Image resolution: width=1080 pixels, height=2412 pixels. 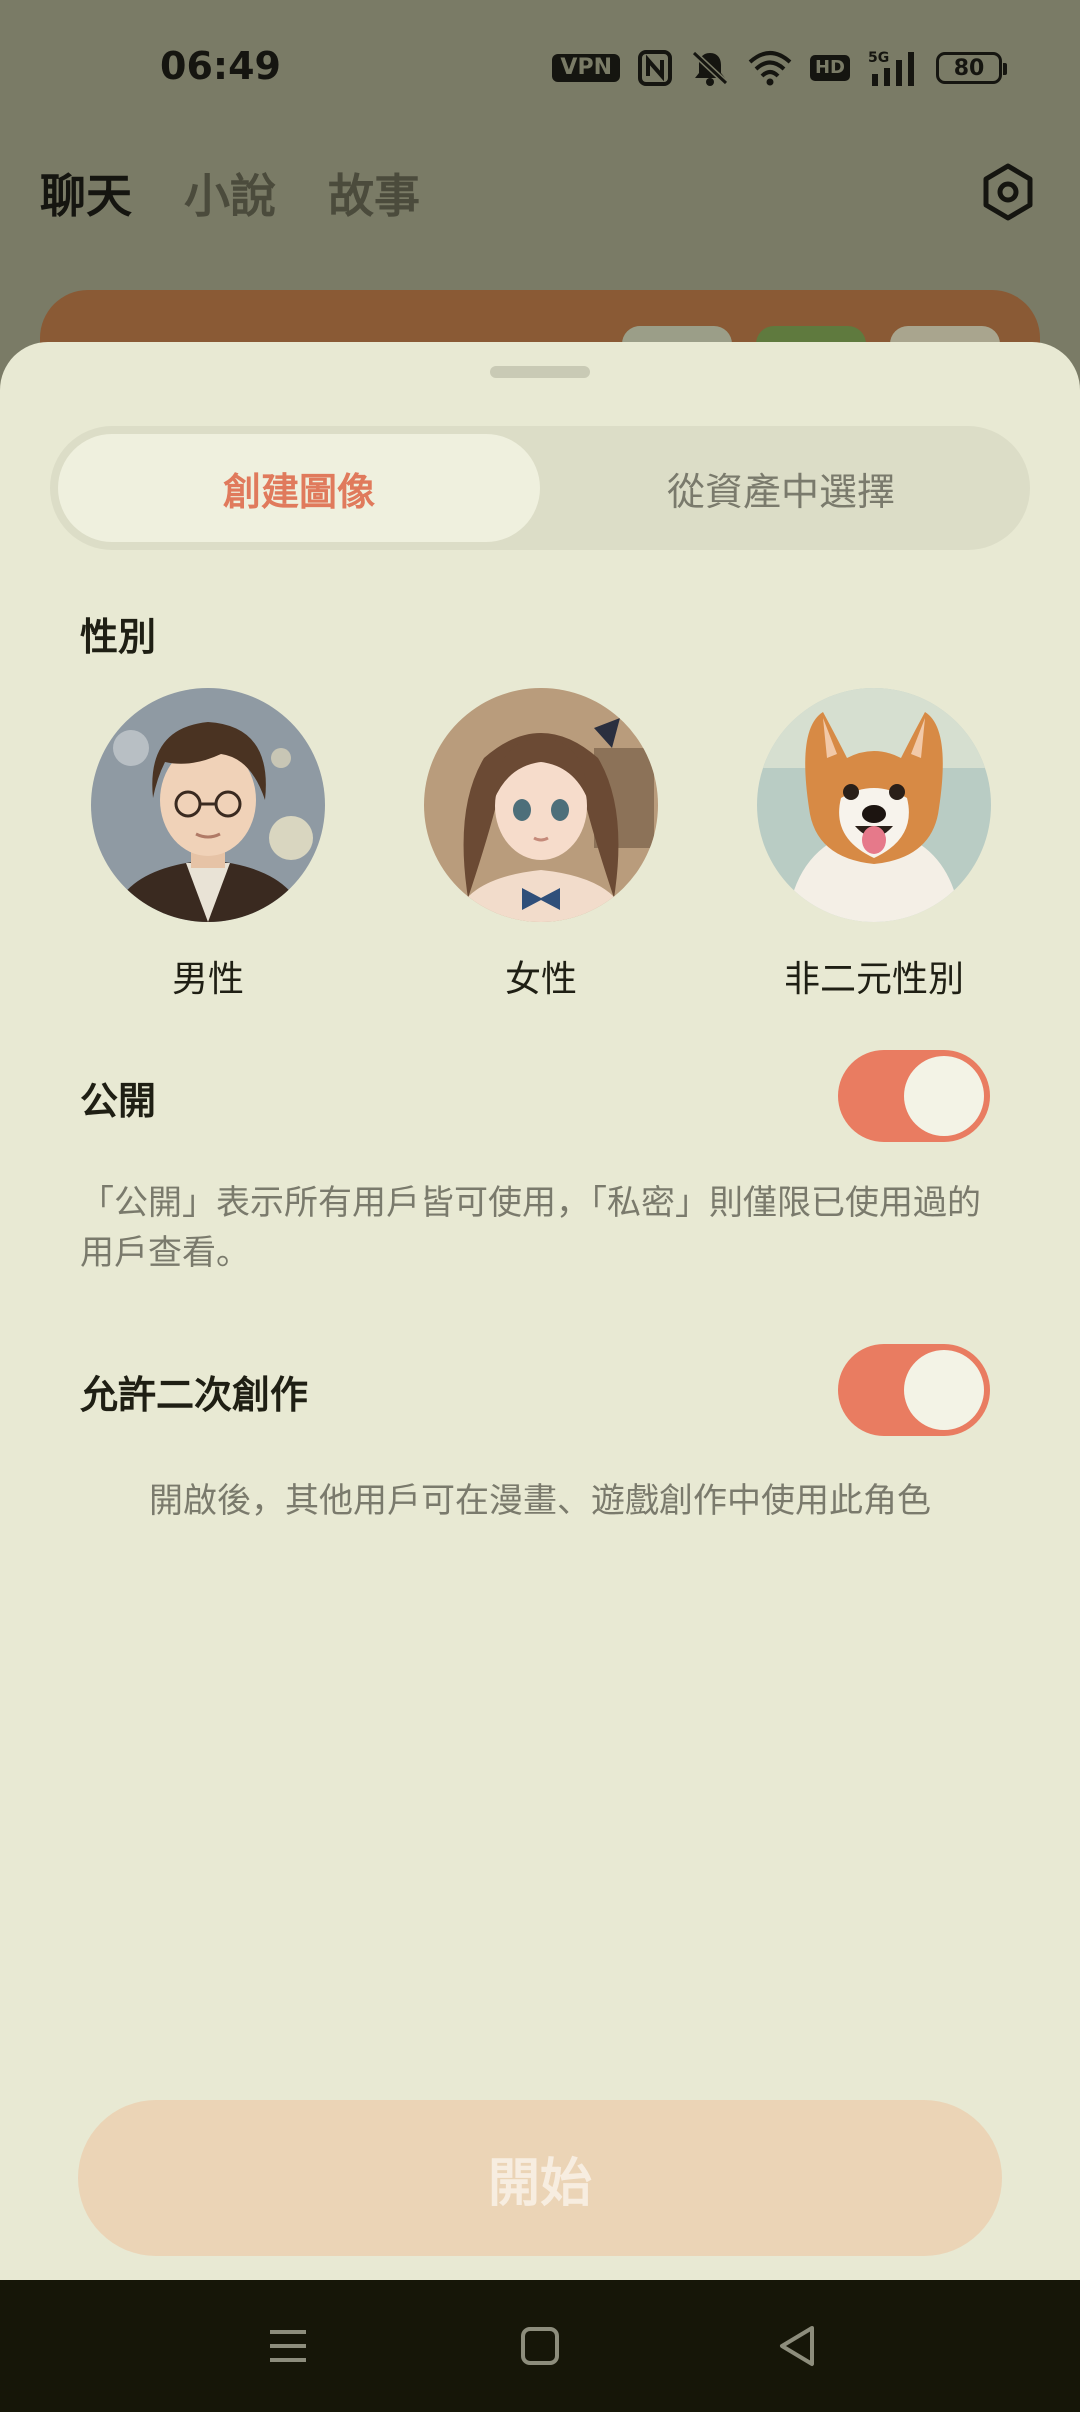 I want to click on gender-option-female: 女性, so click(x=541, y=845).